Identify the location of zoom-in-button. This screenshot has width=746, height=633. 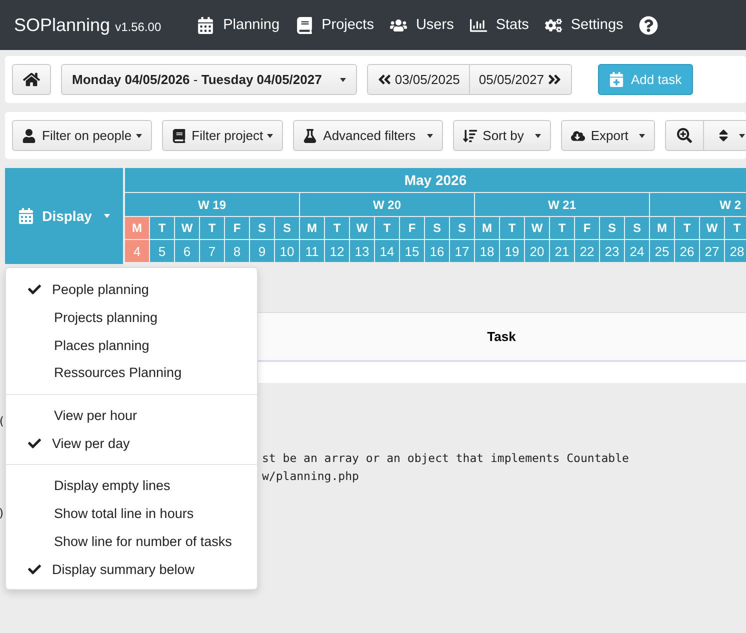
(684, 135).